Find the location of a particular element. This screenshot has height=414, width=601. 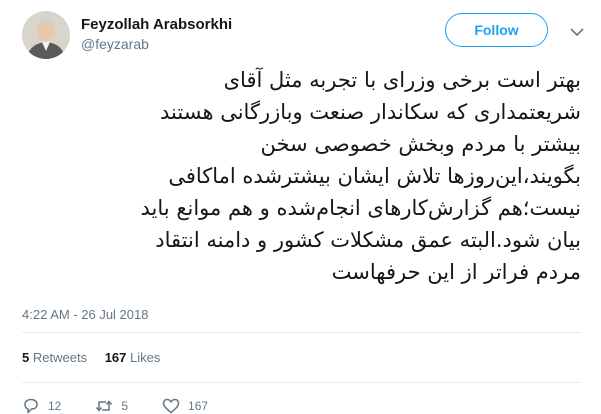

retweets-label: Retweets is located at coordinates (60, 357).